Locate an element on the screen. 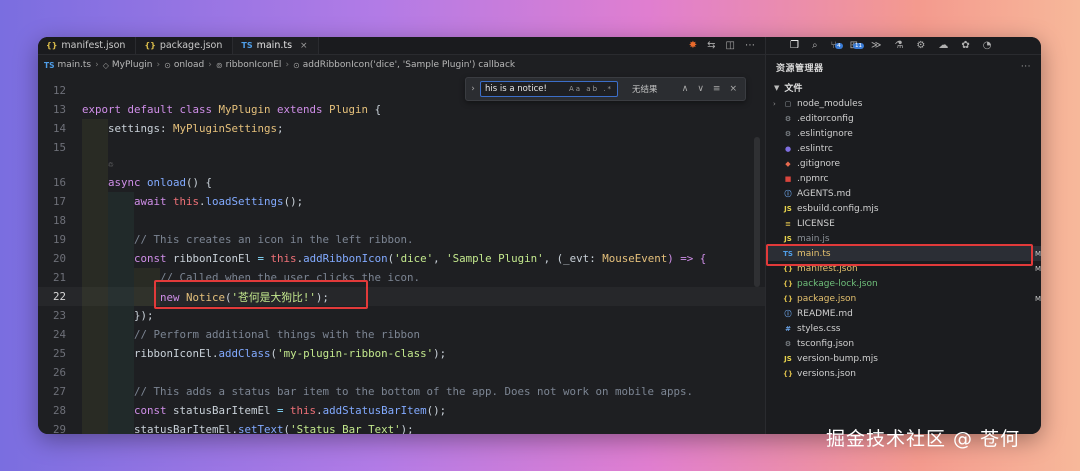 The width and height of the screenshot is (1080, 471). scrollbar-thumb is located at coordinates (757, 212).